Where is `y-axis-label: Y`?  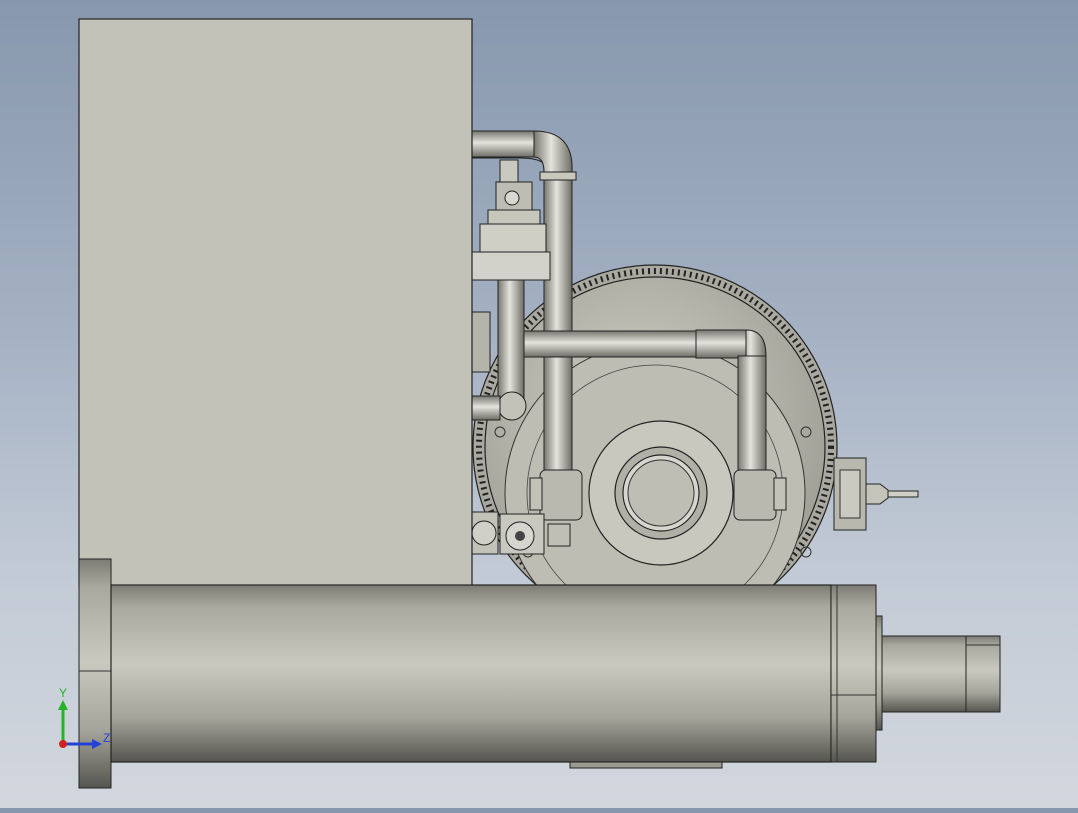
y-axis-label: Y is located at coordinates (63, 693).